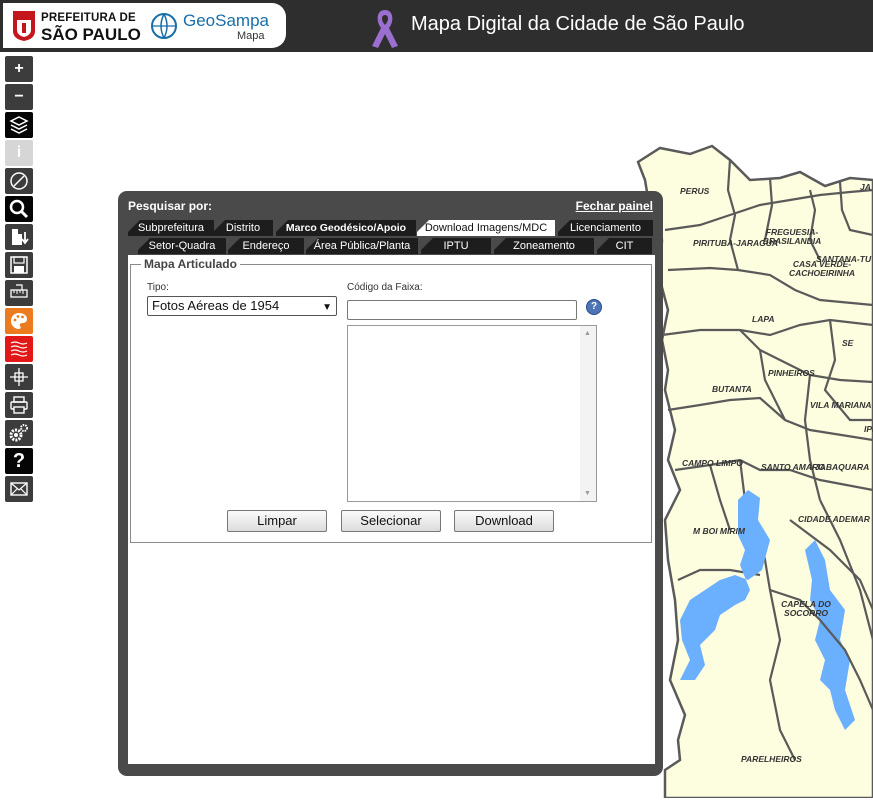 The width and height of the screenshot is (873, 803). I want to click on district-label: IPI, so click(868, 429).